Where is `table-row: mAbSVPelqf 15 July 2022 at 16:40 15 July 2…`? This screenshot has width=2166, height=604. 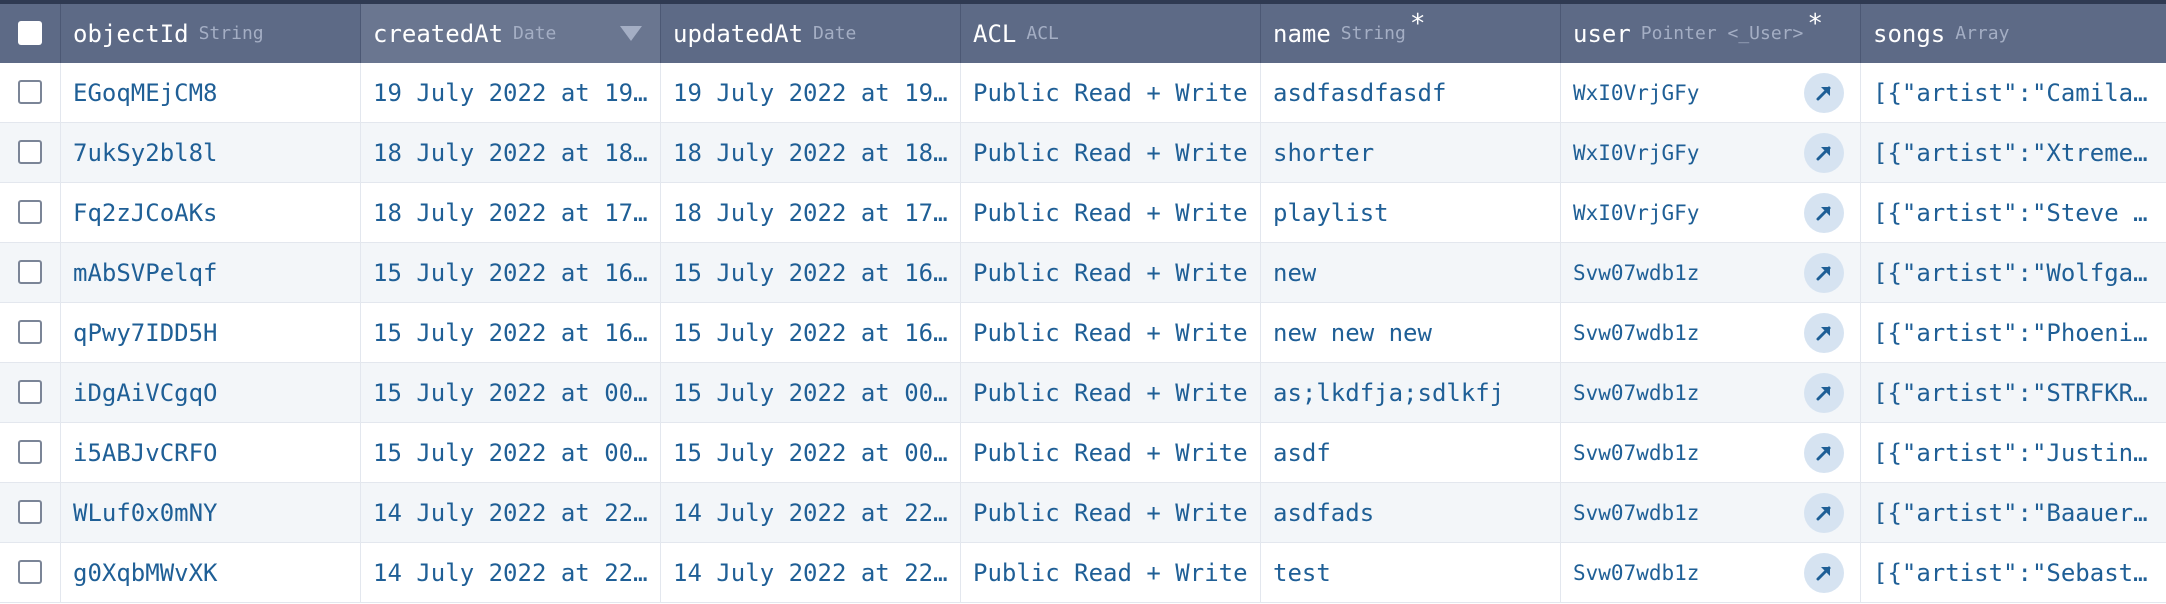
table-row: mAbSVPelqf 15 July 2022 at 16:40 15 July 2… is located at coordinates (1083, 273).